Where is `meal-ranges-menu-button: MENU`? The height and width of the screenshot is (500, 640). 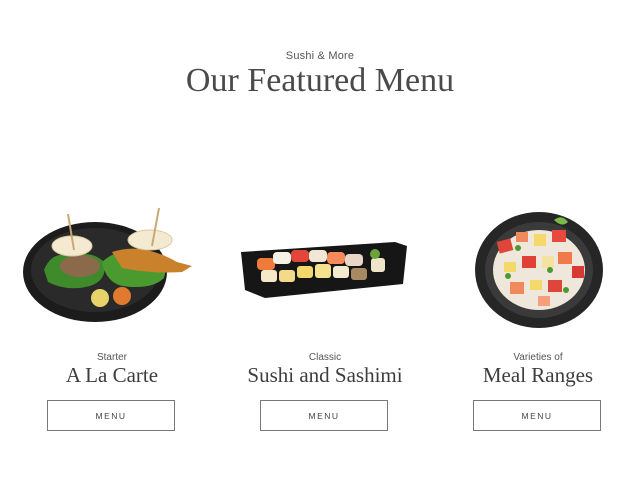
meal-ranges-menu-button: MENU is located at coordinates (537, 415).